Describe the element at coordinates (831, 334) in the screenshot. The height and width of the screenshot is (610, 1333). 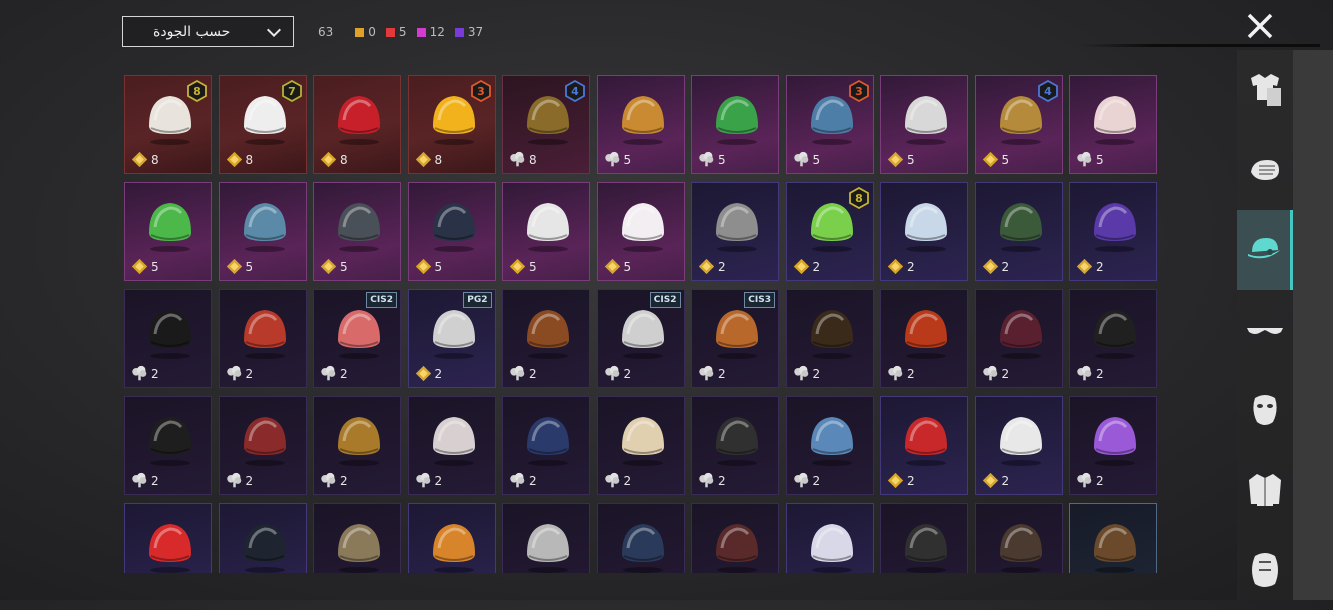
I see `goggles-hat-icon` at that location.